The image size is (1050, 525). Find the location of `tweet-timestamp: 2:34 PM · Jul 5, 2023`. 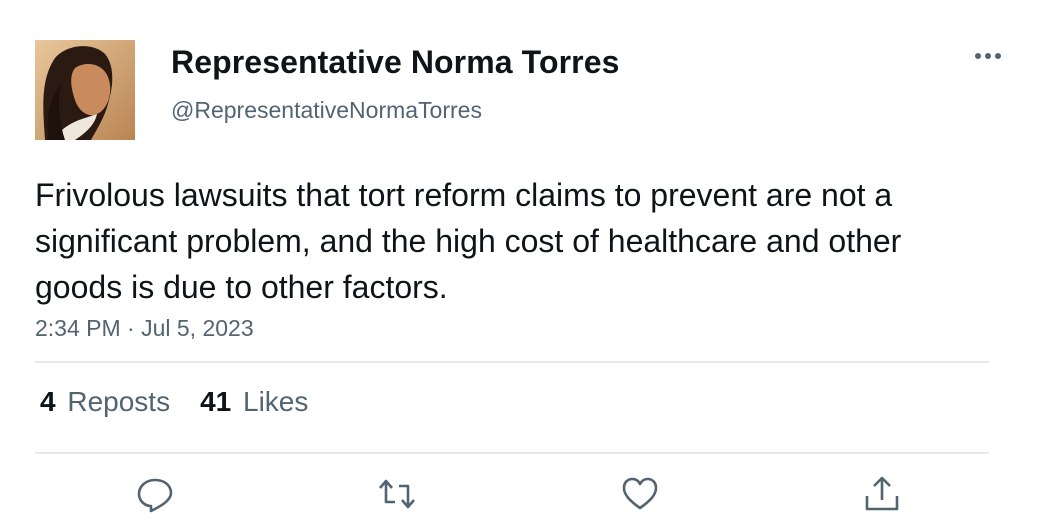

tweet-timestamp: 2:34 PM · Jul 5, 2023 is located at coordinates (144, 328).